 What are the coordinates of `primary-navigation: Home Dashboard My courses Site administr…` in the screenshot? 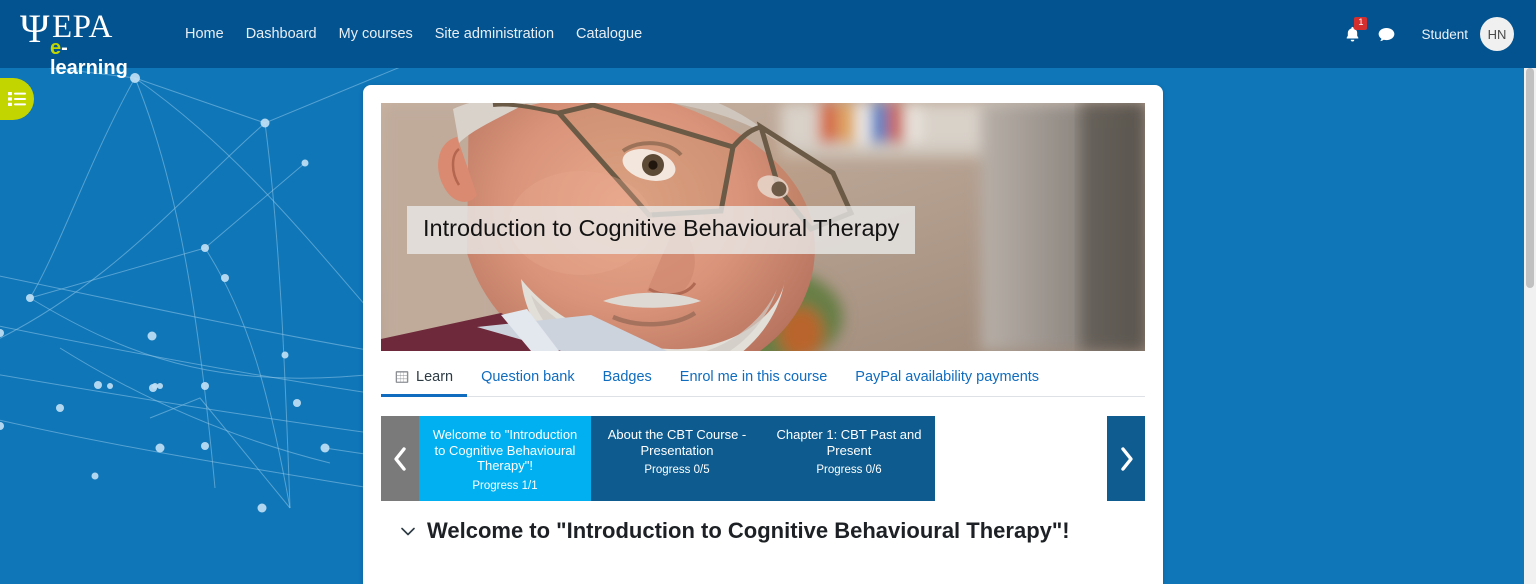 It's located at (413, 34).